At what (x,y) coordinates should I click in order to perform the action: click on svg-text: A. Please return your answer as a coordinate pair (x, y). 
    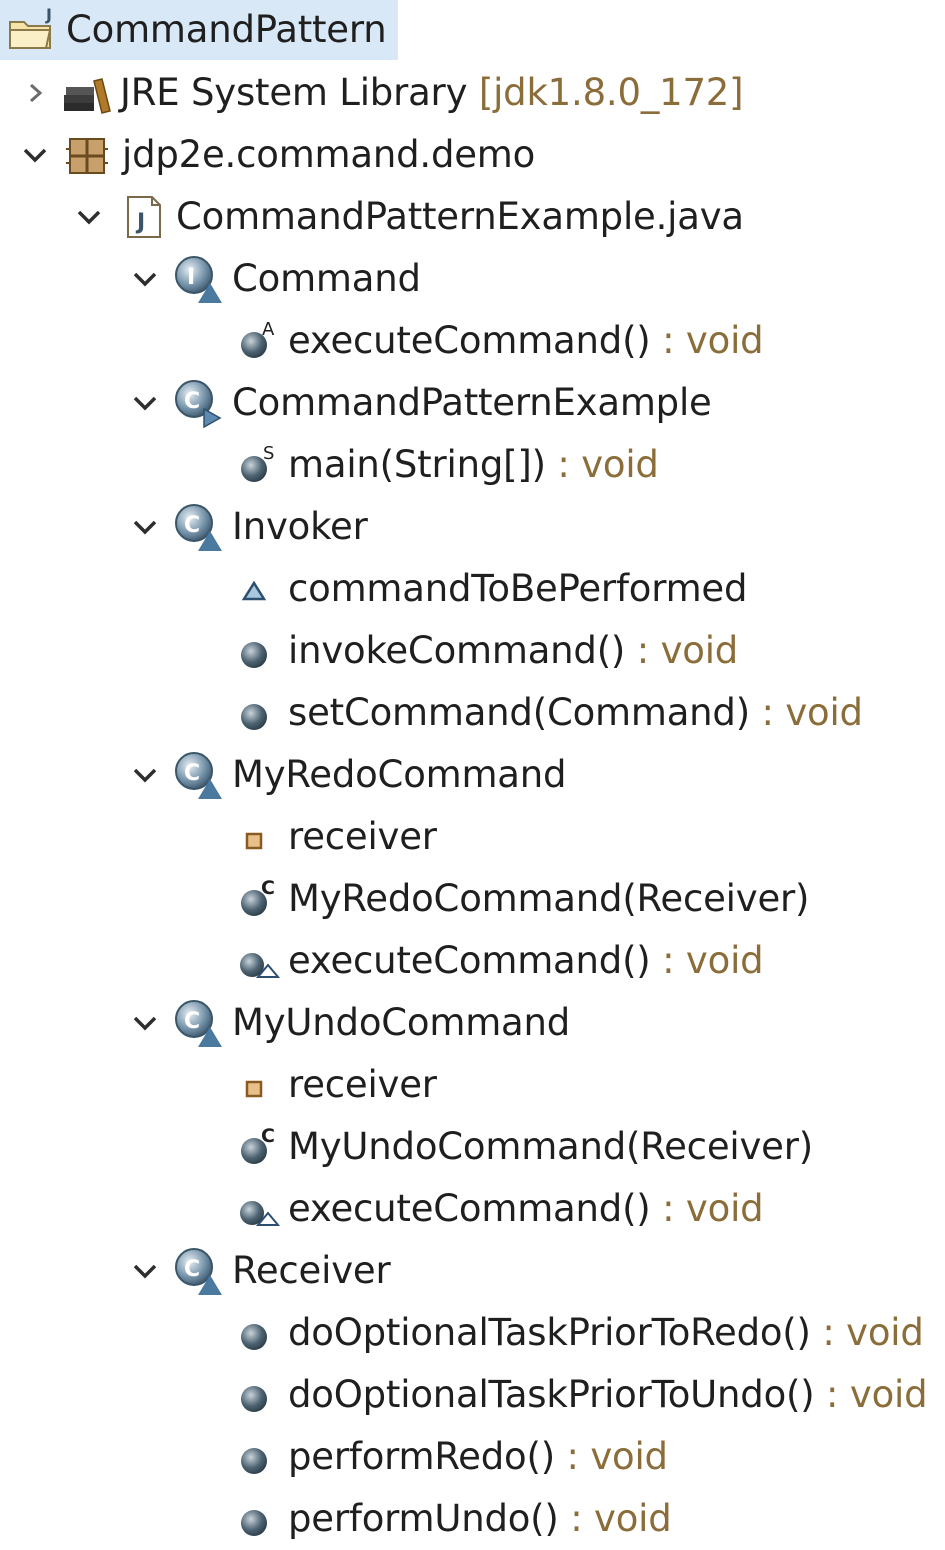
    Looking at the image, I should click on (268, 329).